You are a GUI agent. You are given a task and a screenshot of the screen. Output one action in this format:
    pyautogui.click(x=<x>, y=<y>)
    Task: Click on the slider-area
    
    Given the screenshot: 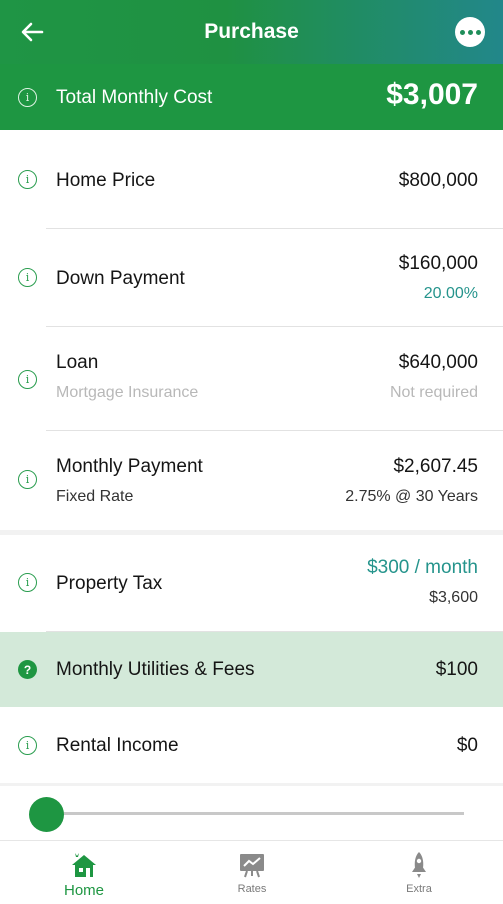 What is the action you would take?
    pyautogui.click(x=251, y=813)
    